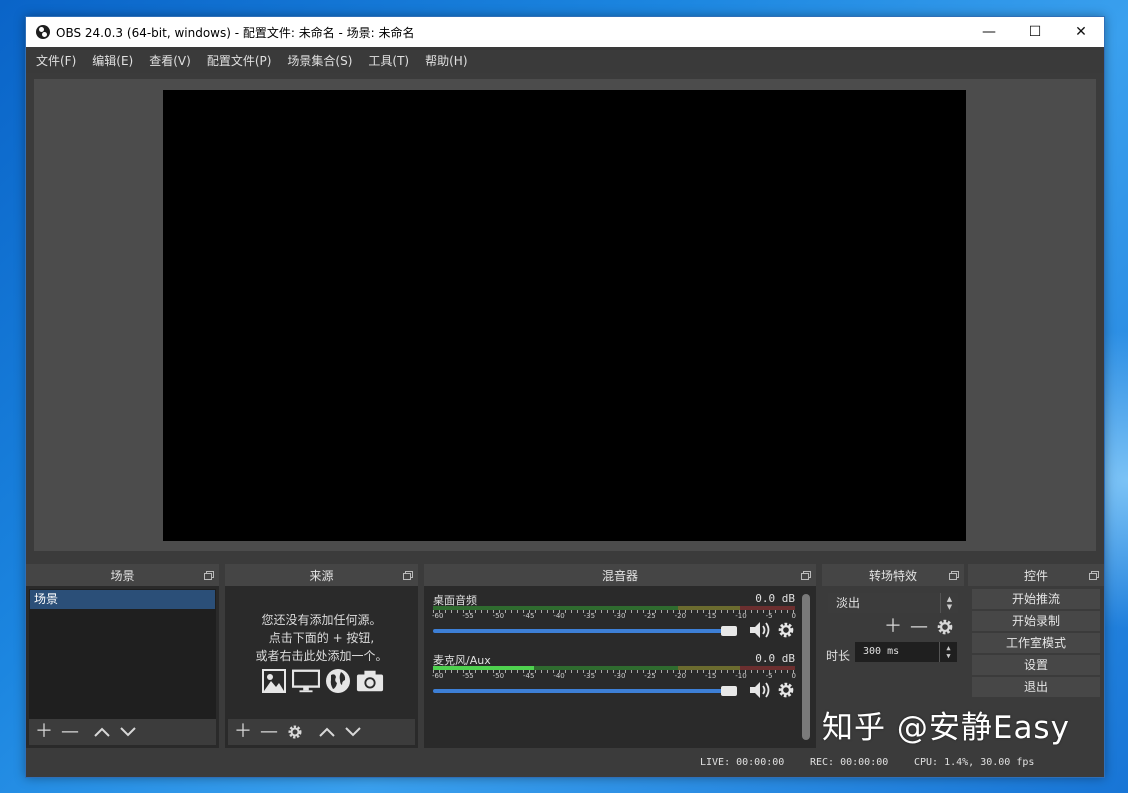  I want to click on menu-help: 帮助(H), so click(446, 60).